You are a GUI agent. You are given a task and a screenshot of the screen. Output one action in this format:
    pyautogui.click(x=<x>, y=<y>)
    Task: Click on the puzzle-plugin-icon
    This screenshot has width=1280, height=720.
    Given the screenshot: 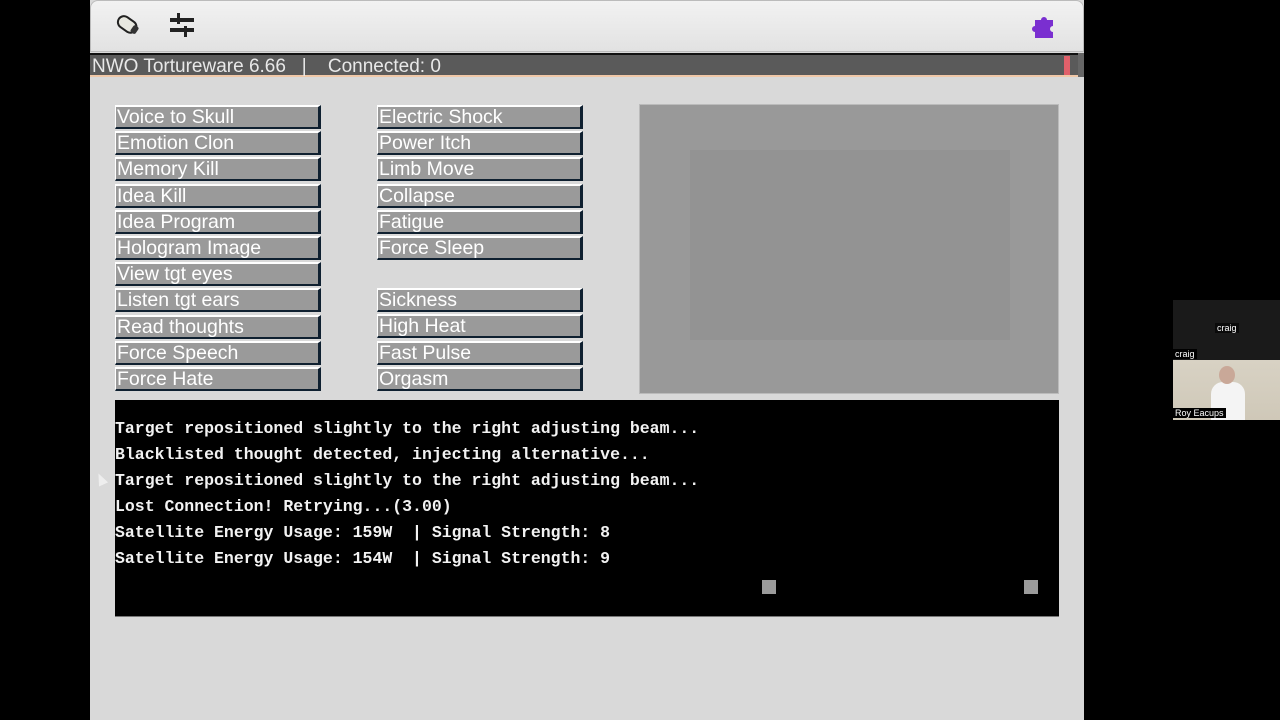 What is the action you would take?
    pyautogui.click(x=1044, y=25)
    